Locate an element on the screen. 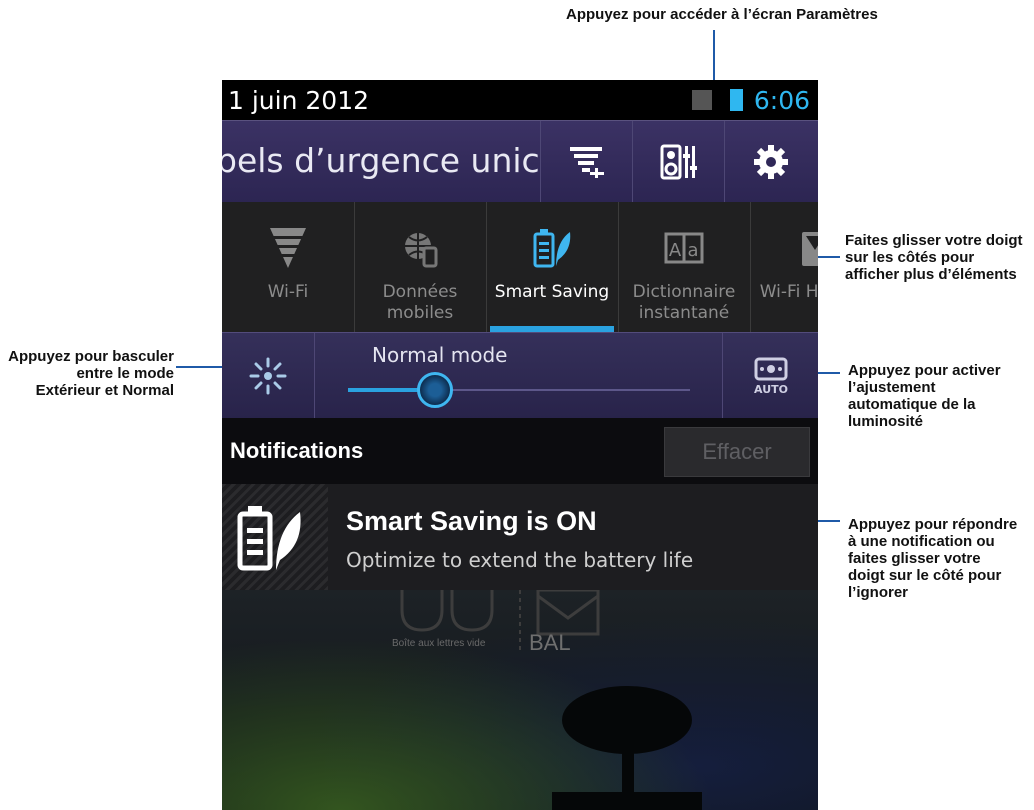  list-filter-icon is located at coordinates (587, 162).